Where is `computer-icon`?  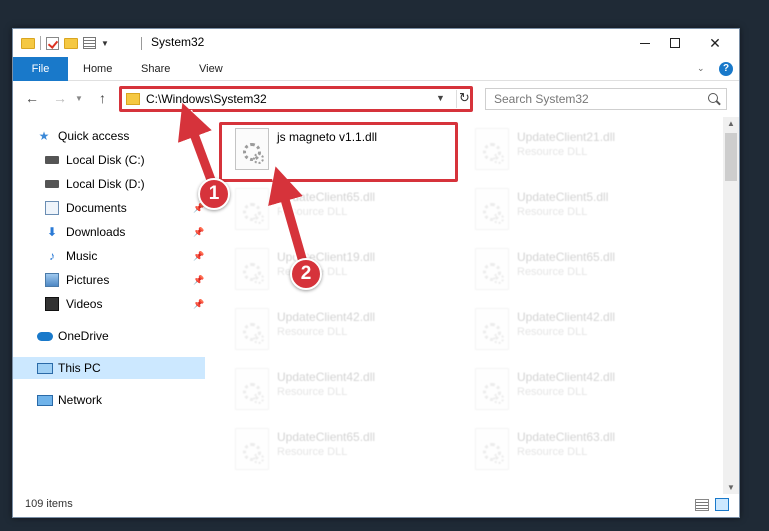
computer-icon is located at coordinates (45, 368).